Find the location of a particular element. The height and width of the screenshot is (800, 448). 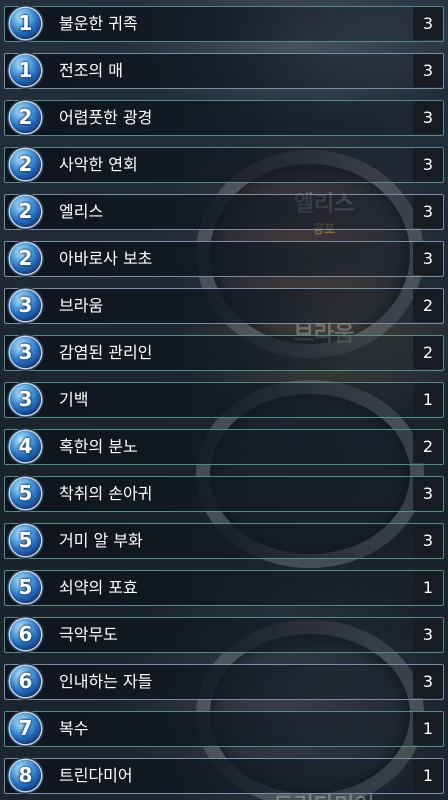

card-row: 5 쇠약의 포효 1 is located at coordinates (224, 588).